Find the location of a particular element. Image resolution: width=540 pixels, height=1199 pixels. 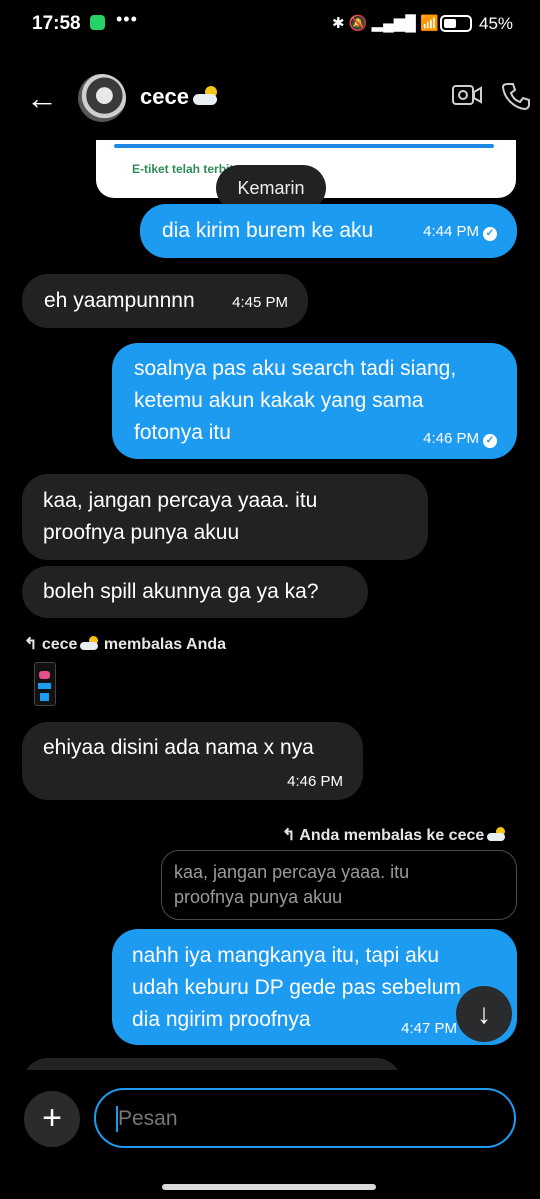

back-arrow-icon: ← is located at coordinates (42, 98).